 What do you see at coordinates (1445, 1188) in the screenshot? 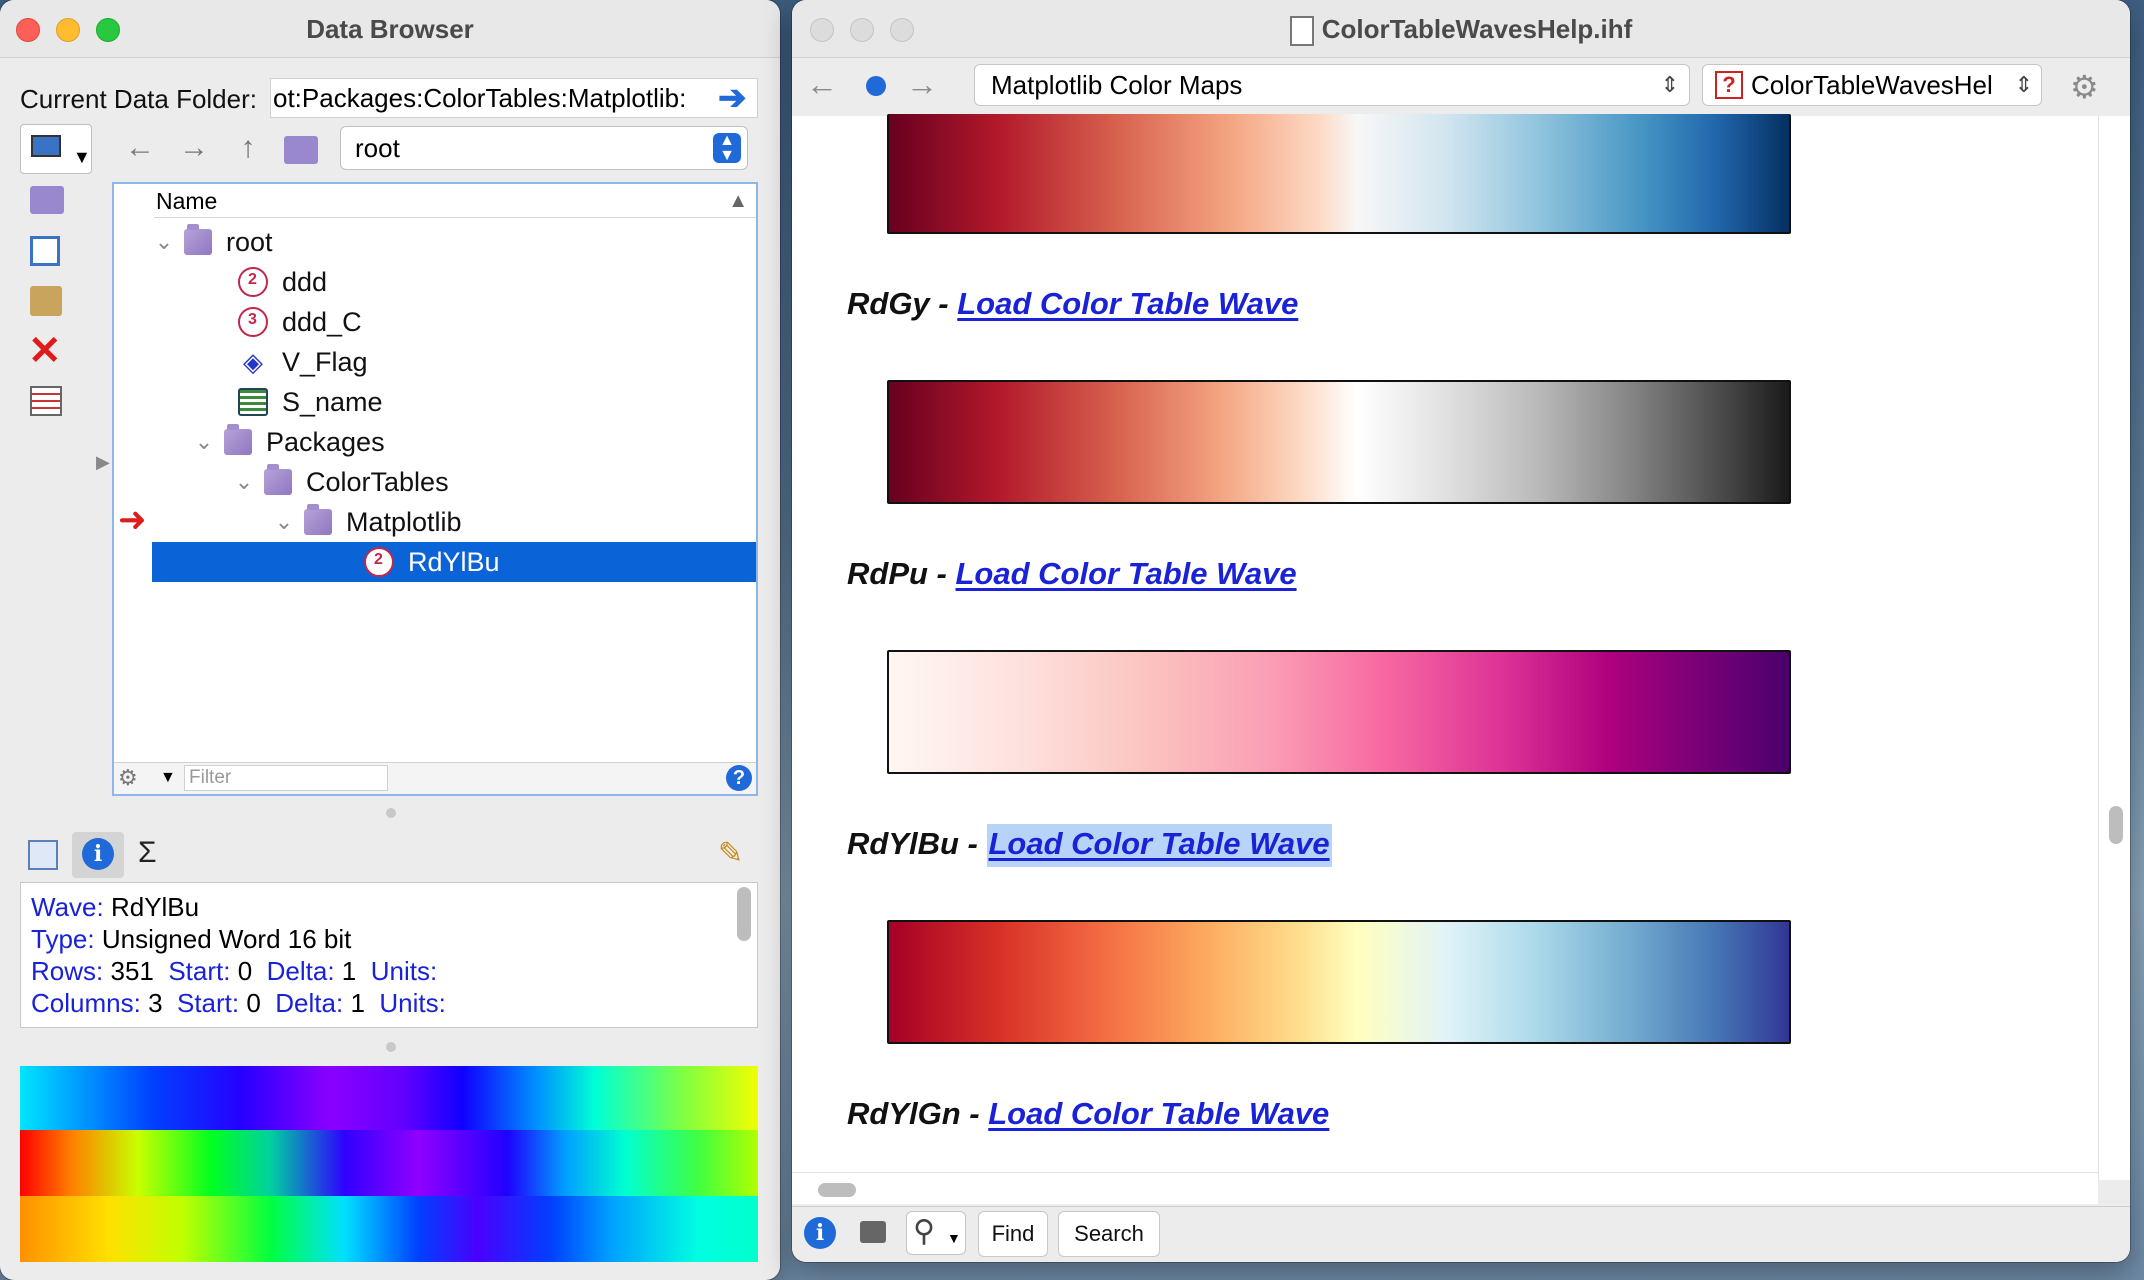
I see `horizontal-scrollbar` at bounding box center [1445, 1188].